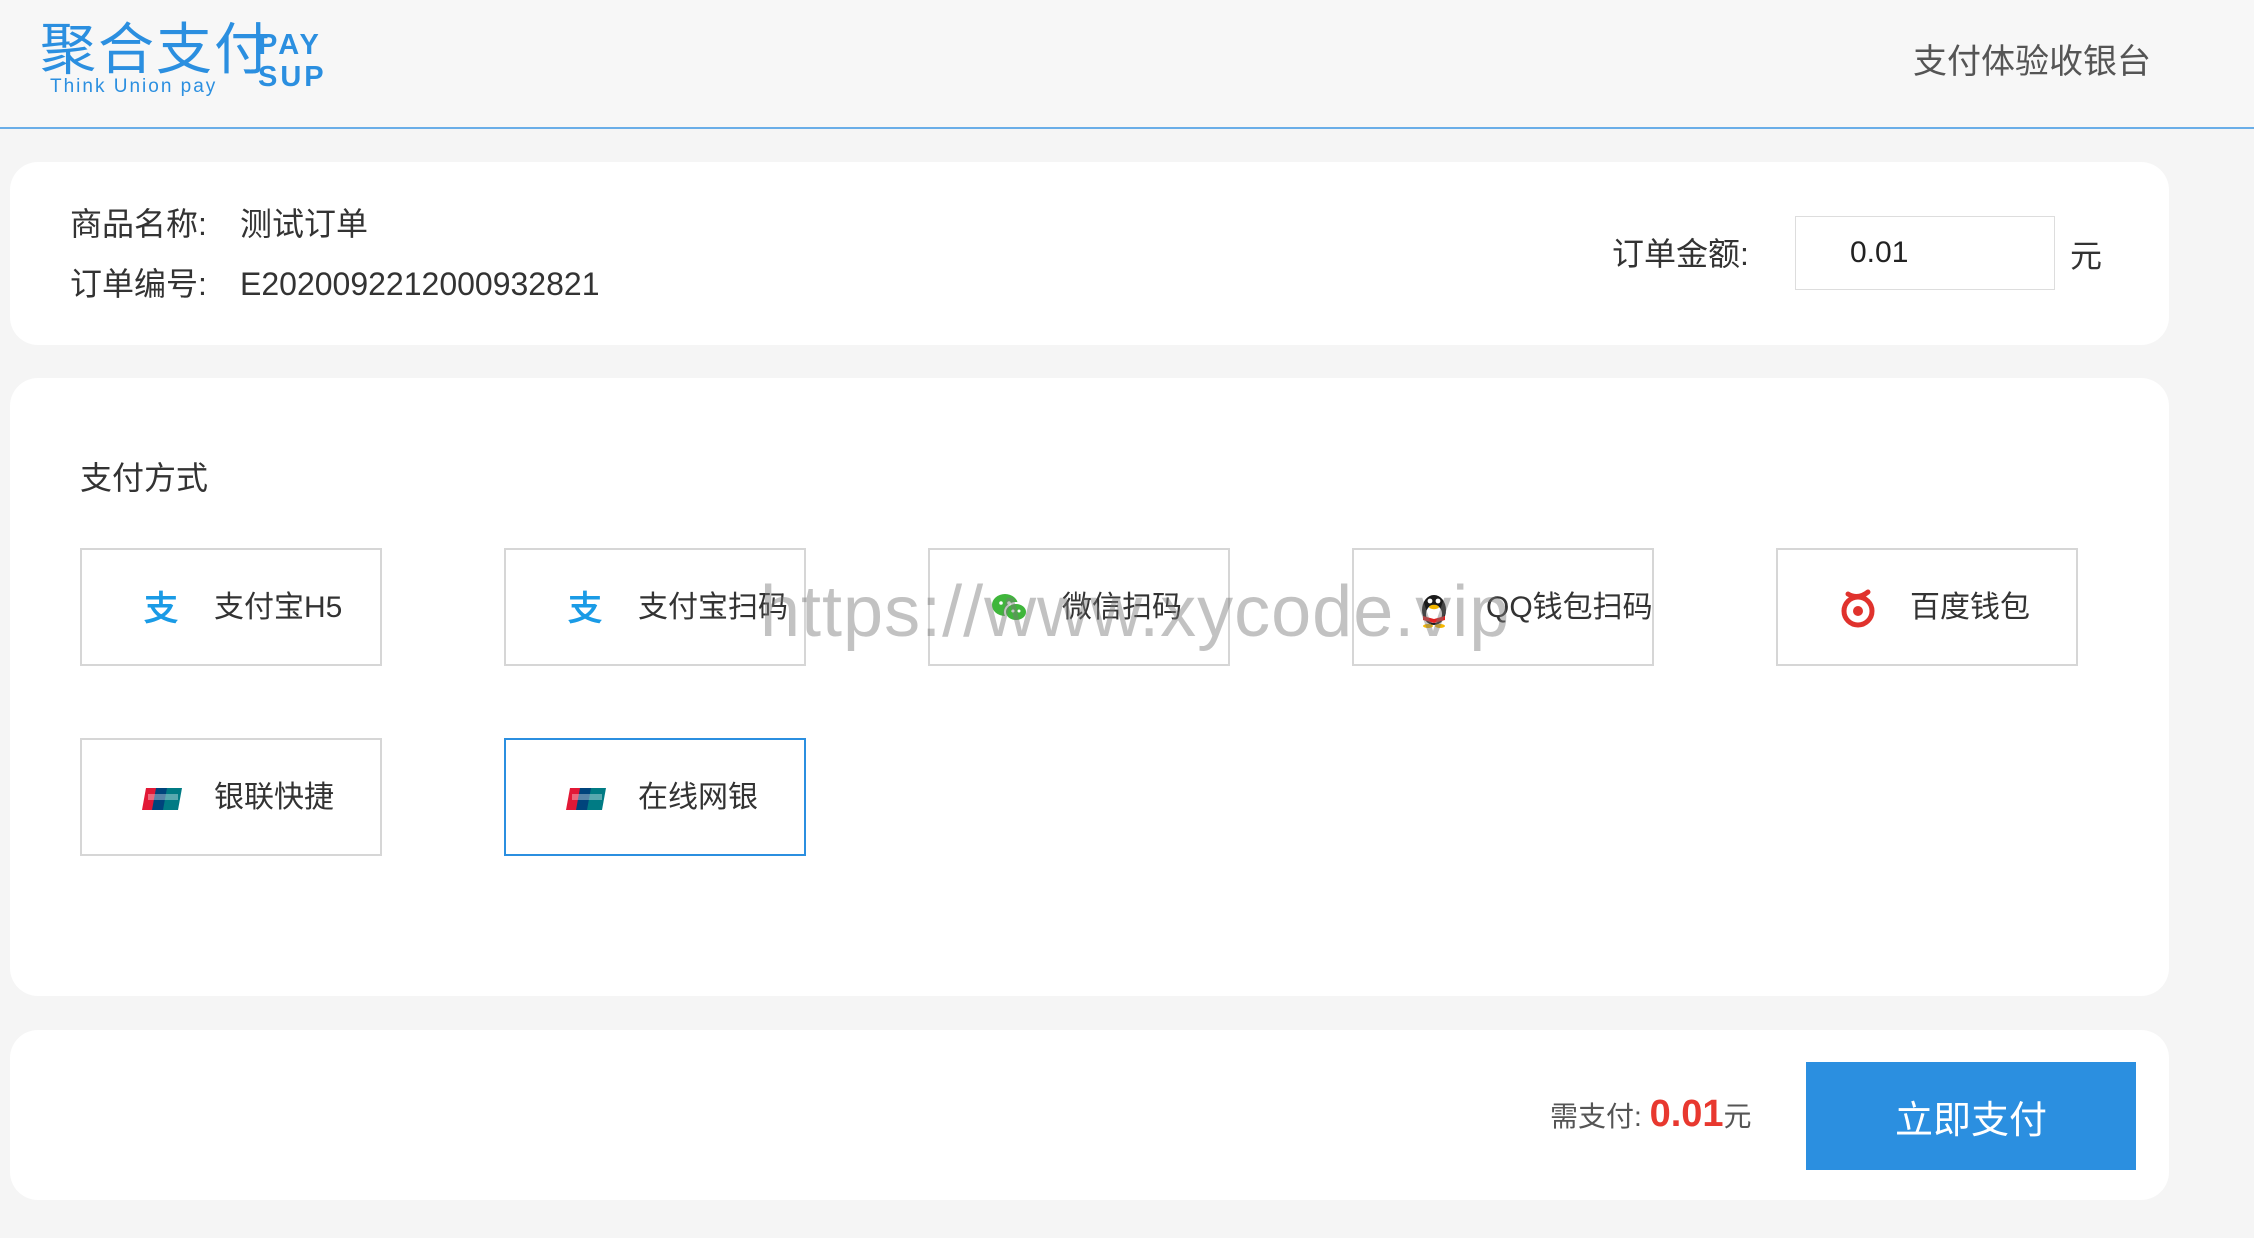 Image resolution: width=2254 pixels, height=1238 pixels. I want to click on method-baidu-wallet: 百度钱包, so click(1927, 607).